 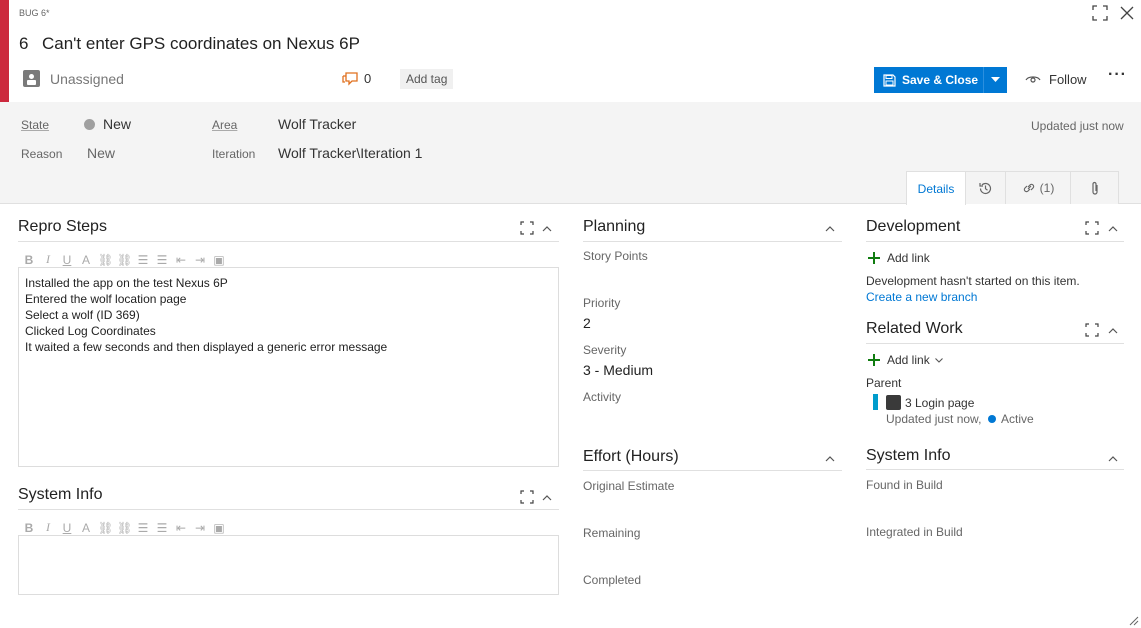 I want to click on tab-details: Details, so click(x=936, y=188).